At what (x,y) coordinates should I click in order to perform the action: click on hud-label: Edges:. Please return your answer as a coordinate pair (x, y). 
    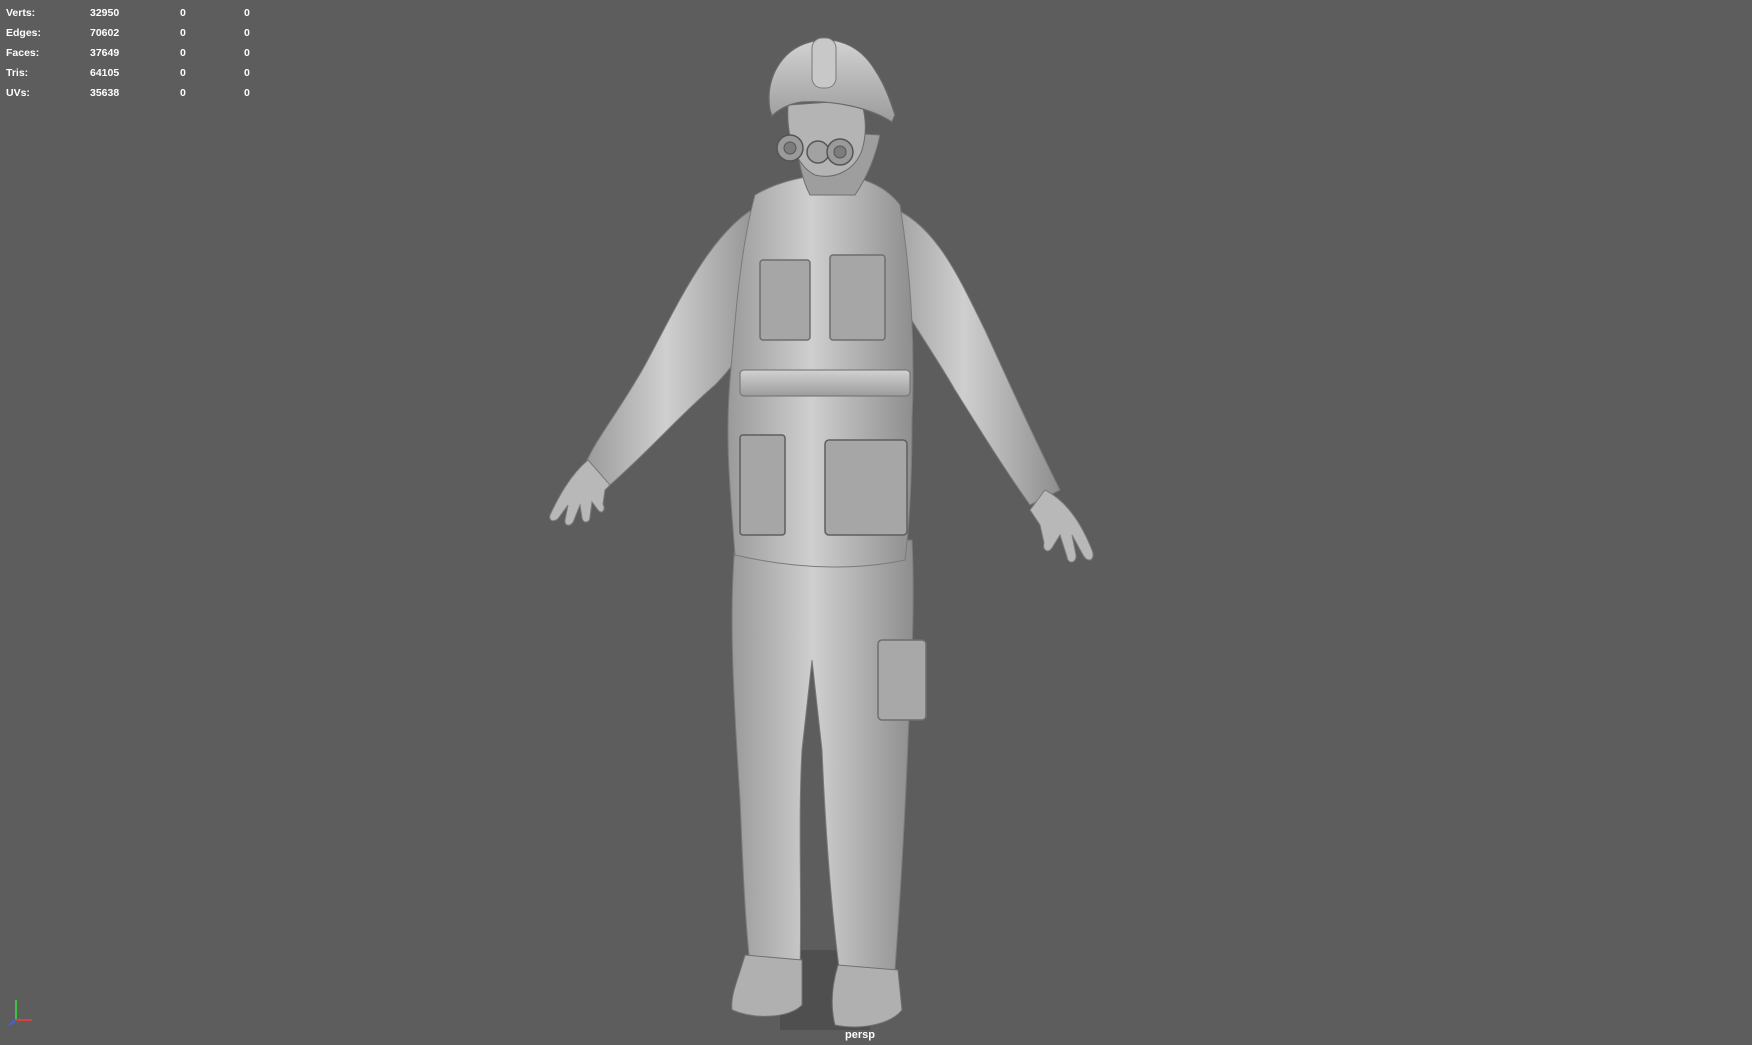
    Looking at the image, I should click on (24, 33).